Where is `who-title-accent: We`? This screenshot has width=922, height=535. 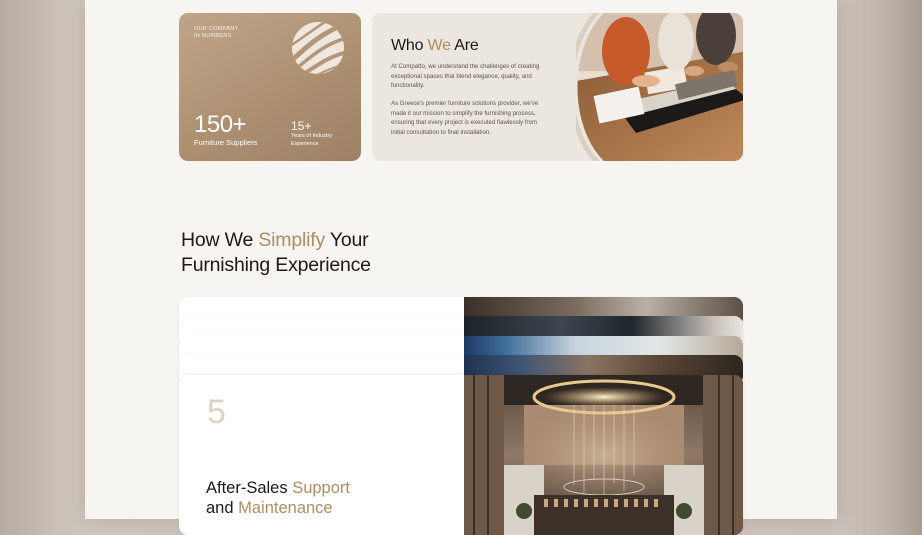
who-title-accent: We is located at coordinates (439, 45).